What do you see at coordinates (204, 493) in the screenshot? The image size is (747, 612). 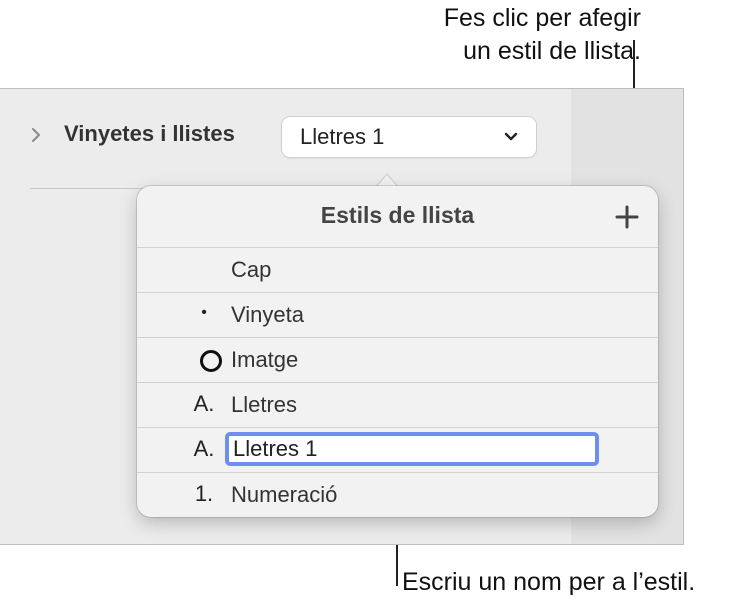 I see `number-marker: 1.` at bounding box center [204, 493].